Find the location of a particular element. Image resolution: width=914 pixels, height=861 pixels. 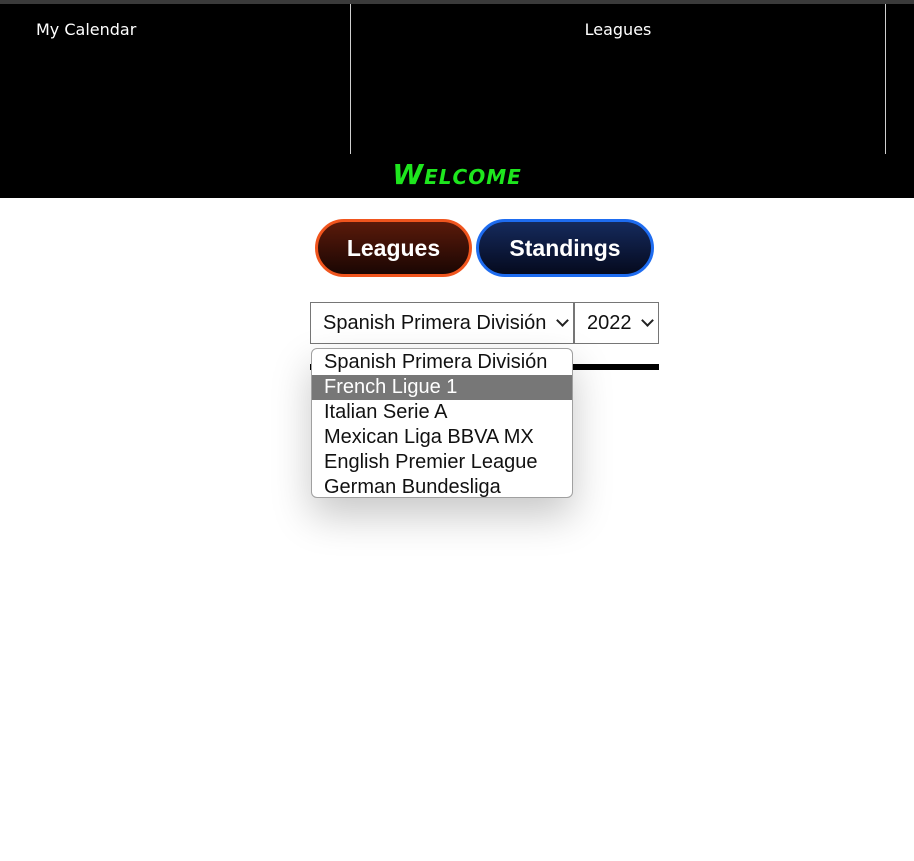

dropdown-option: English Premier League is located at coordinates (442, 462).